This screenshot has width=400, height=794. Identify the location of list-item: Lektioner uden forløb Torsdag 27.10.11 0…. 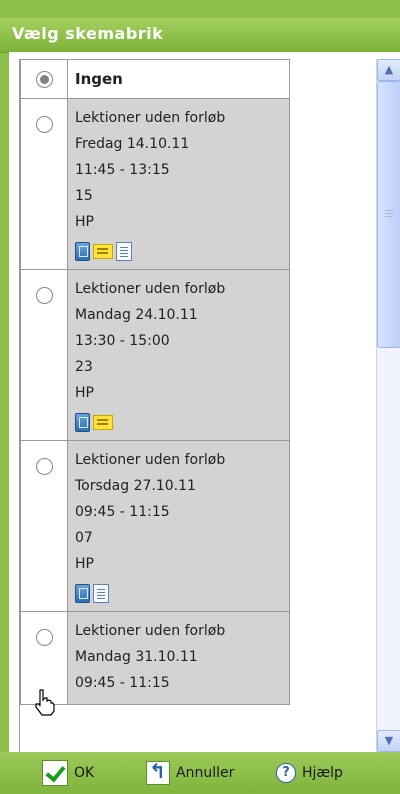
(155, 526).